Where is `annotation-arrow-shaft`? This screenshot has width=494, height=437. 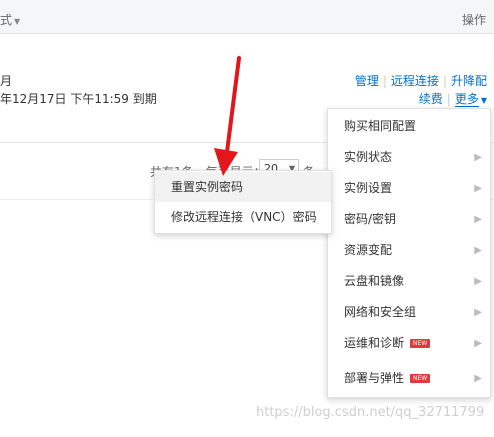
annotation-arrow-shaft is located at coordinates (233, 105).